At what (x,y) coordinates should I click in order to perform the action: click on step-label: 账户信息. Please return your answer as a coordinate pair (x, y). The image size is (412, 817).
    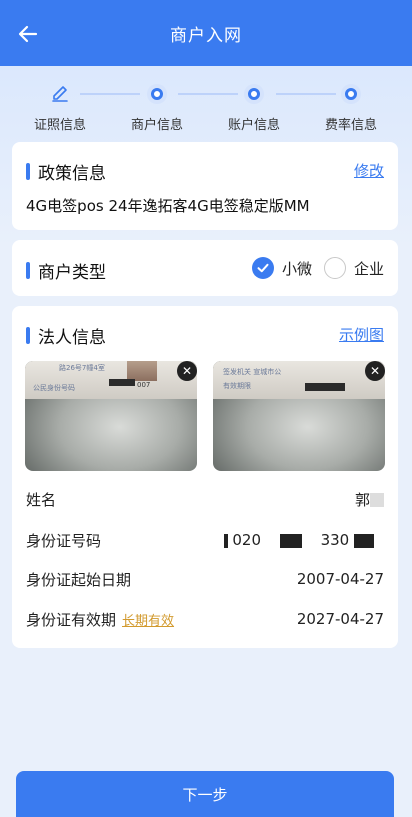
    Looking at the image, I should click on (253, 125).